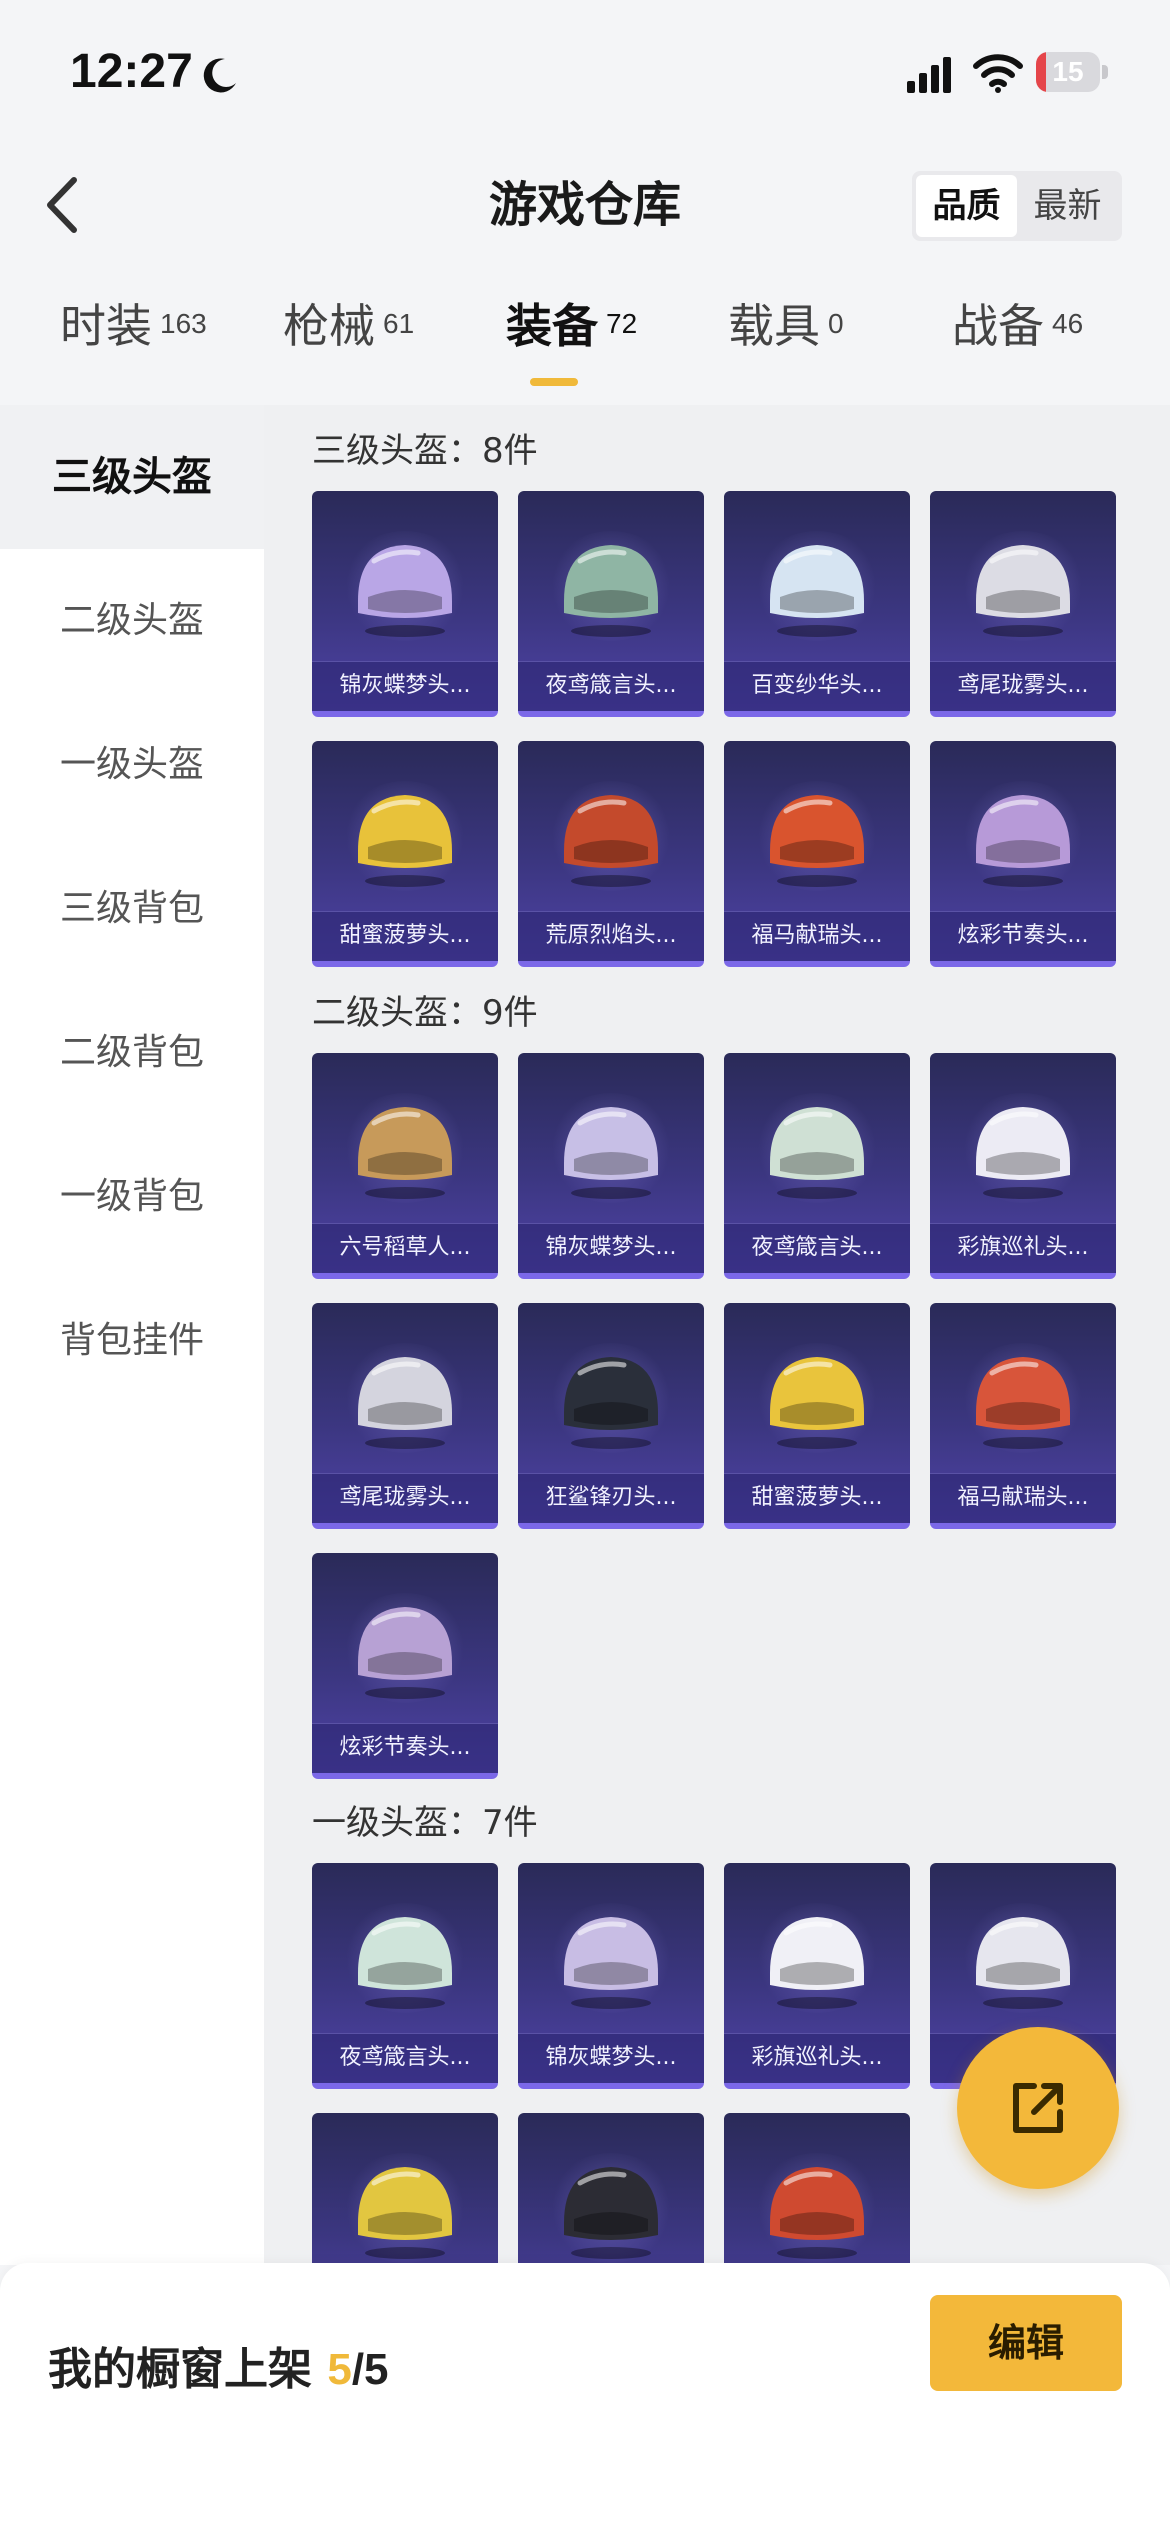 This screenshot has height=2532, width=1170. What do you see at coordinates (552, 326) in the screenshot?
I see `tab-label: 装备` at bounding box center [552, 326].